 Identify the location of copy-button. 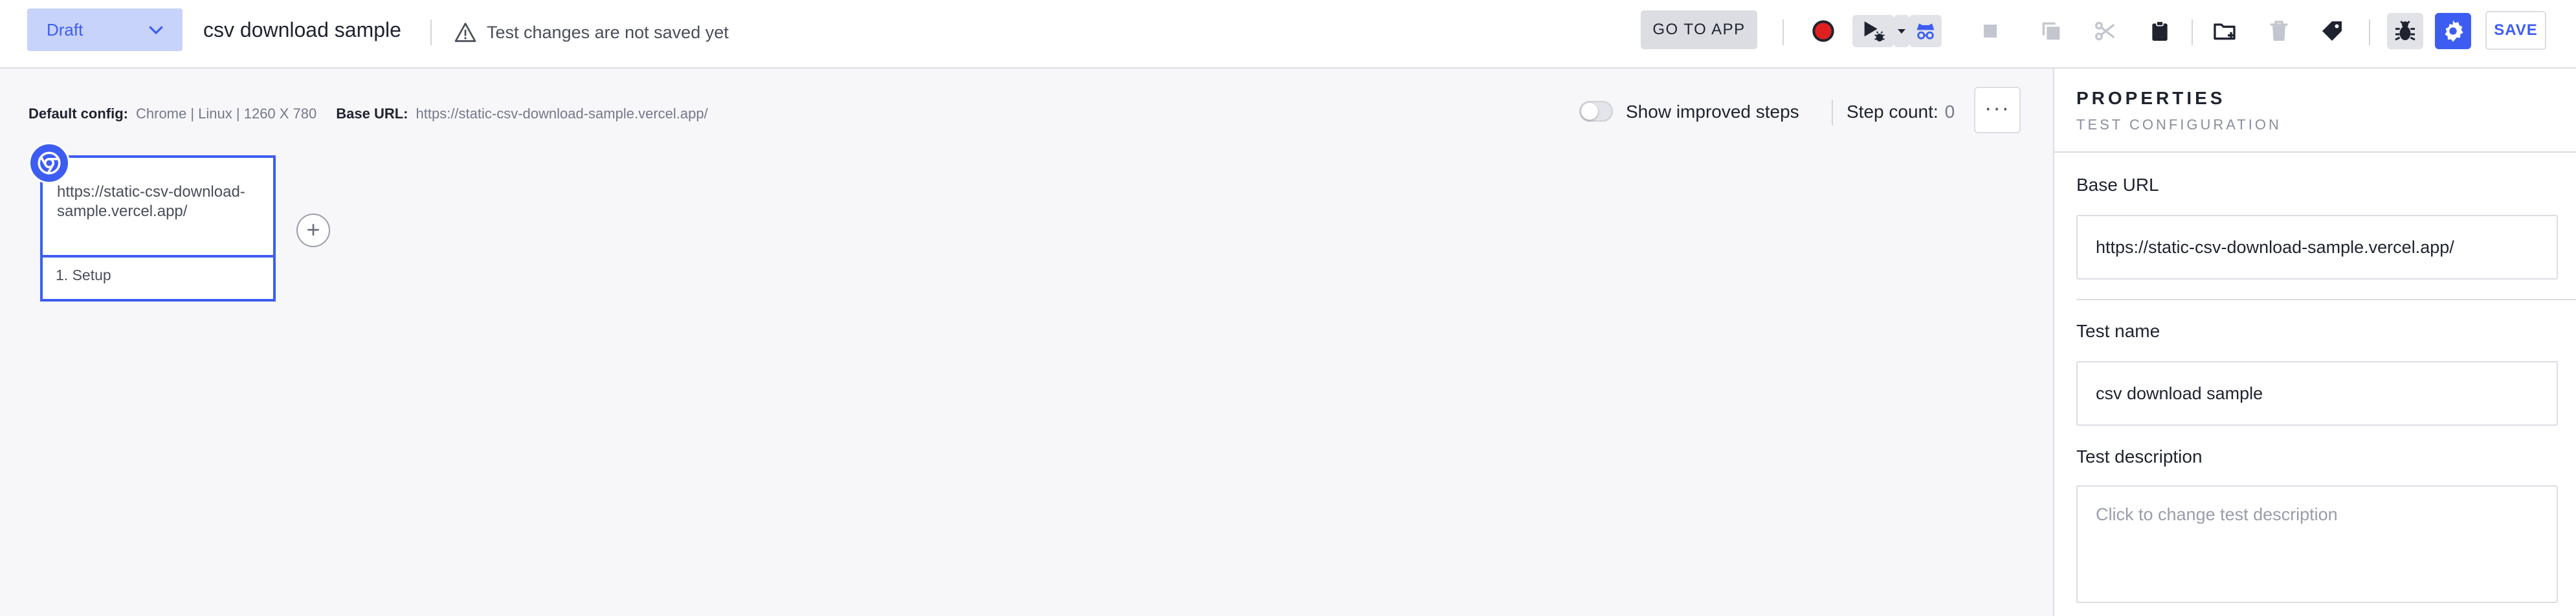
(2051, 31).